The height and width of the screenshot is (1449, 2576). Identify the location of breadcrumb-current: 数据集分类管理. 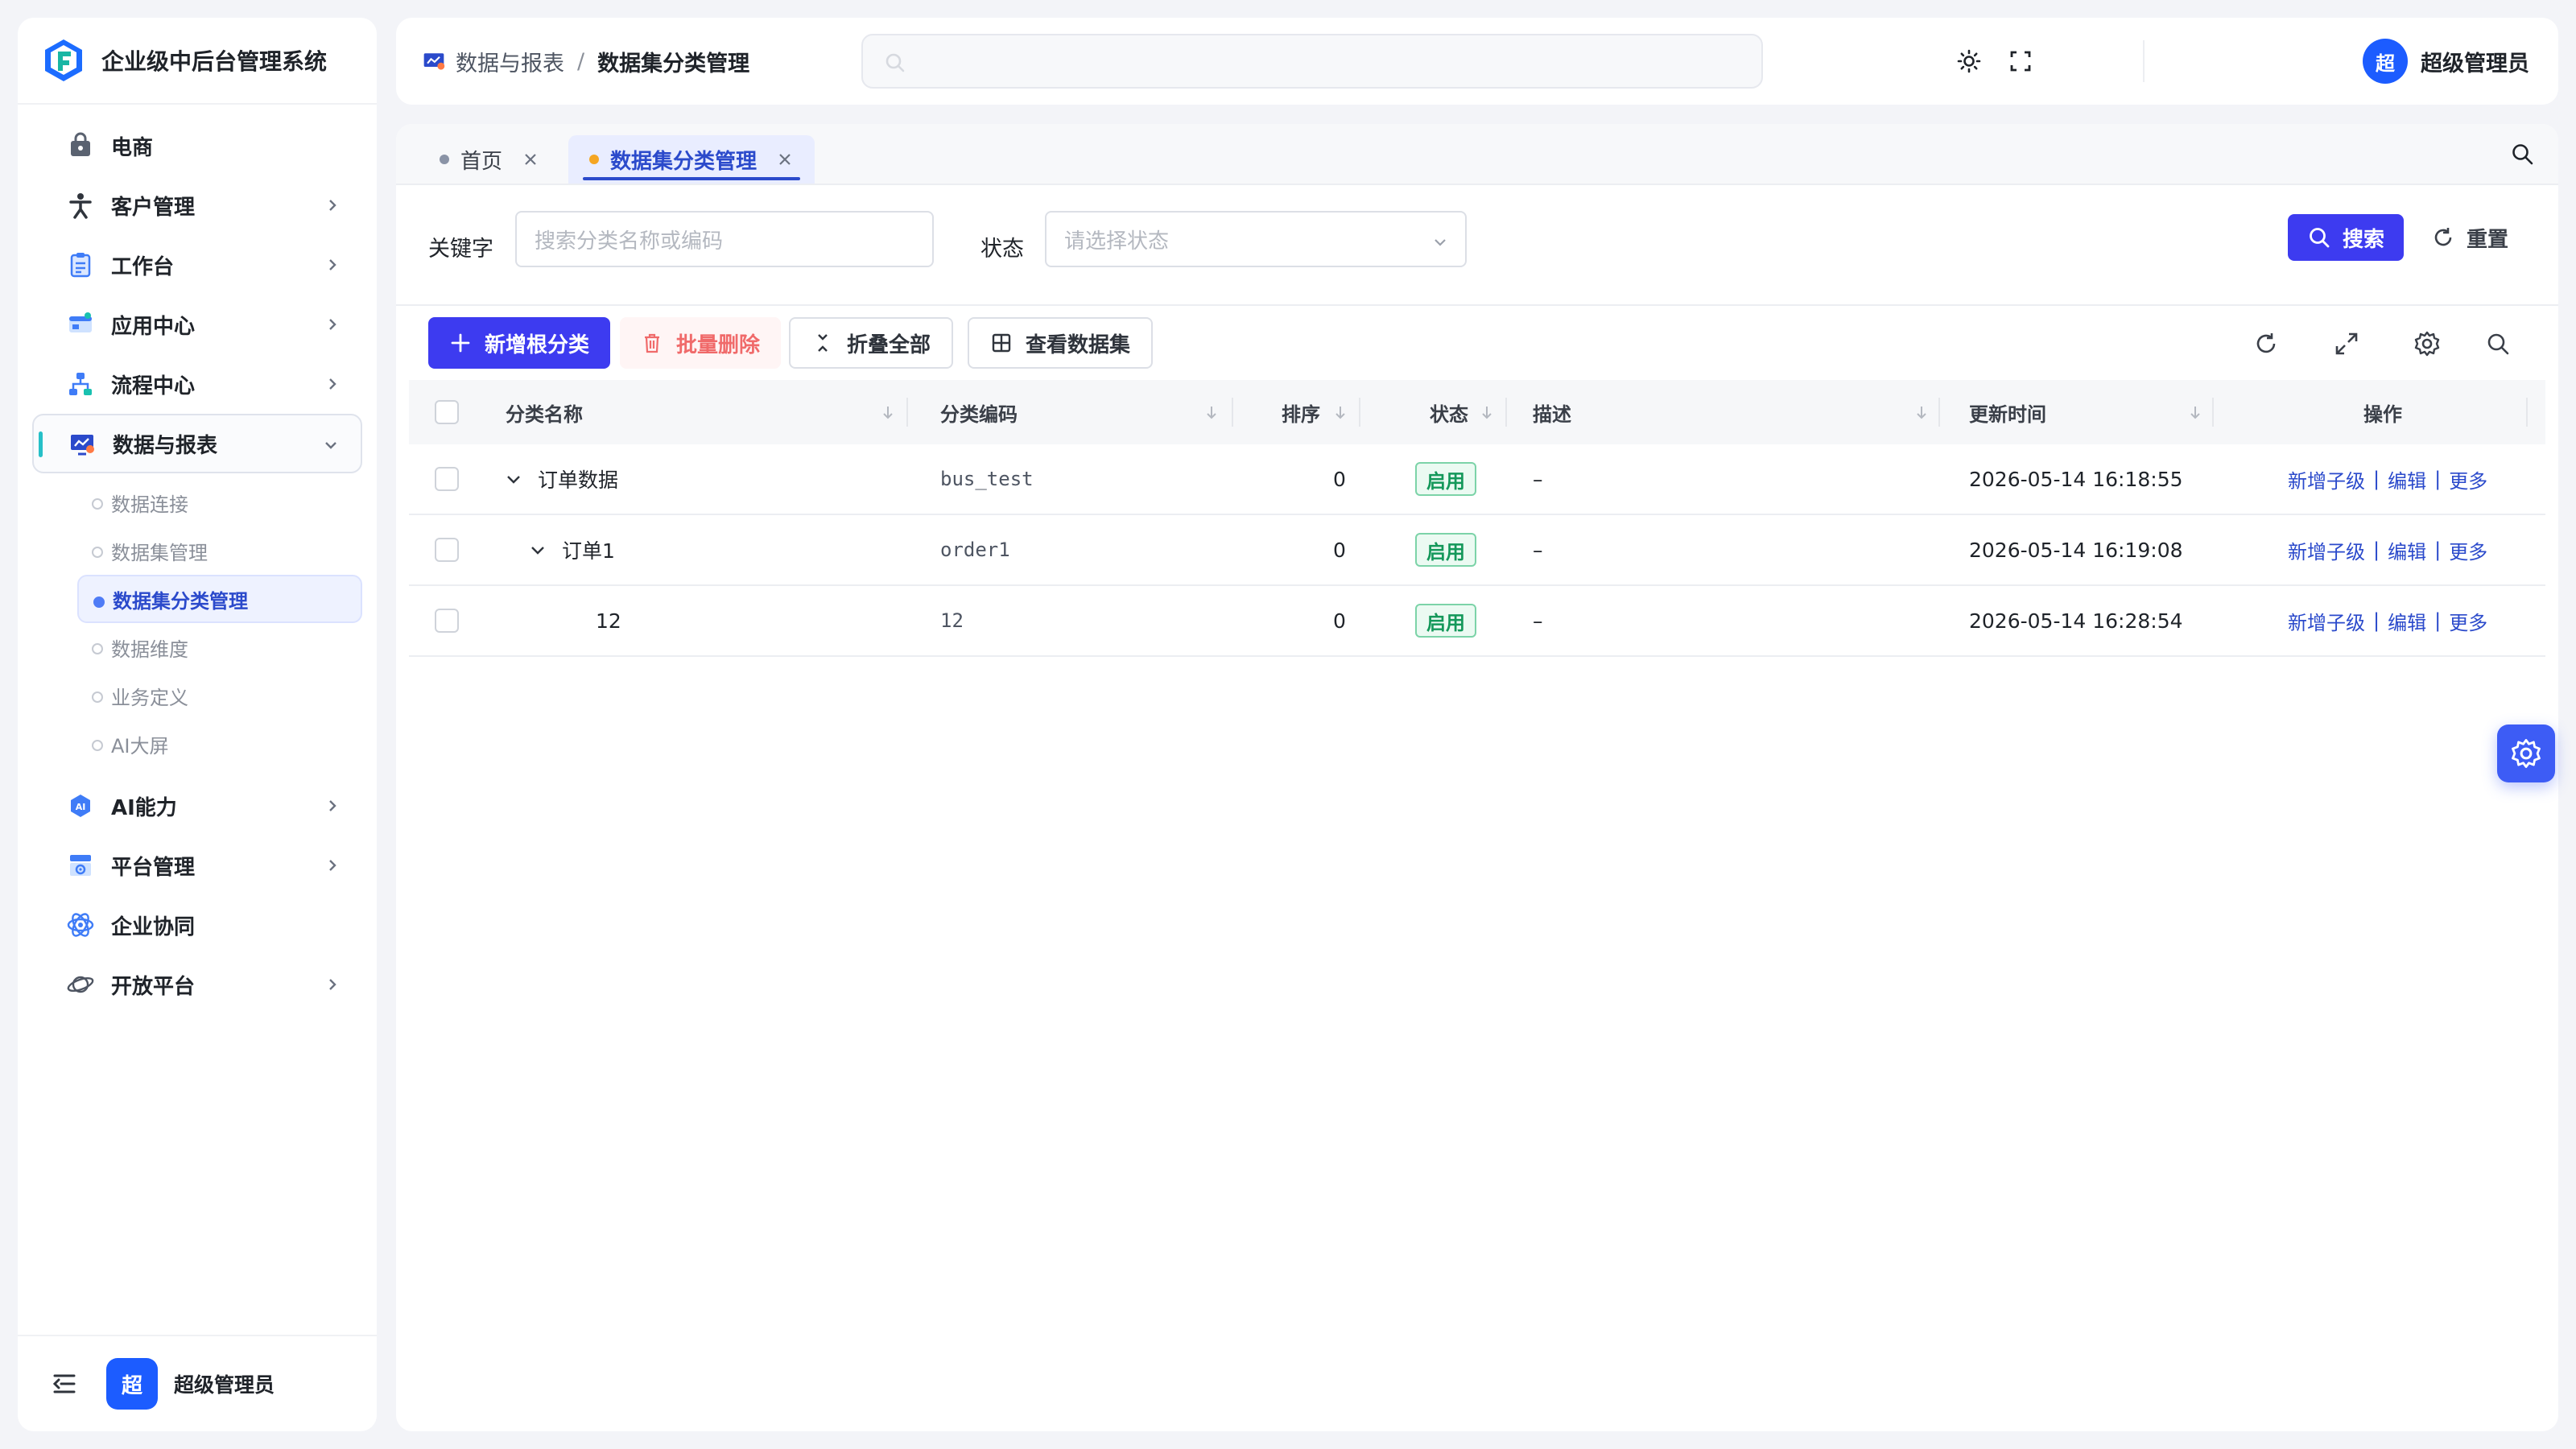
(673, 63).